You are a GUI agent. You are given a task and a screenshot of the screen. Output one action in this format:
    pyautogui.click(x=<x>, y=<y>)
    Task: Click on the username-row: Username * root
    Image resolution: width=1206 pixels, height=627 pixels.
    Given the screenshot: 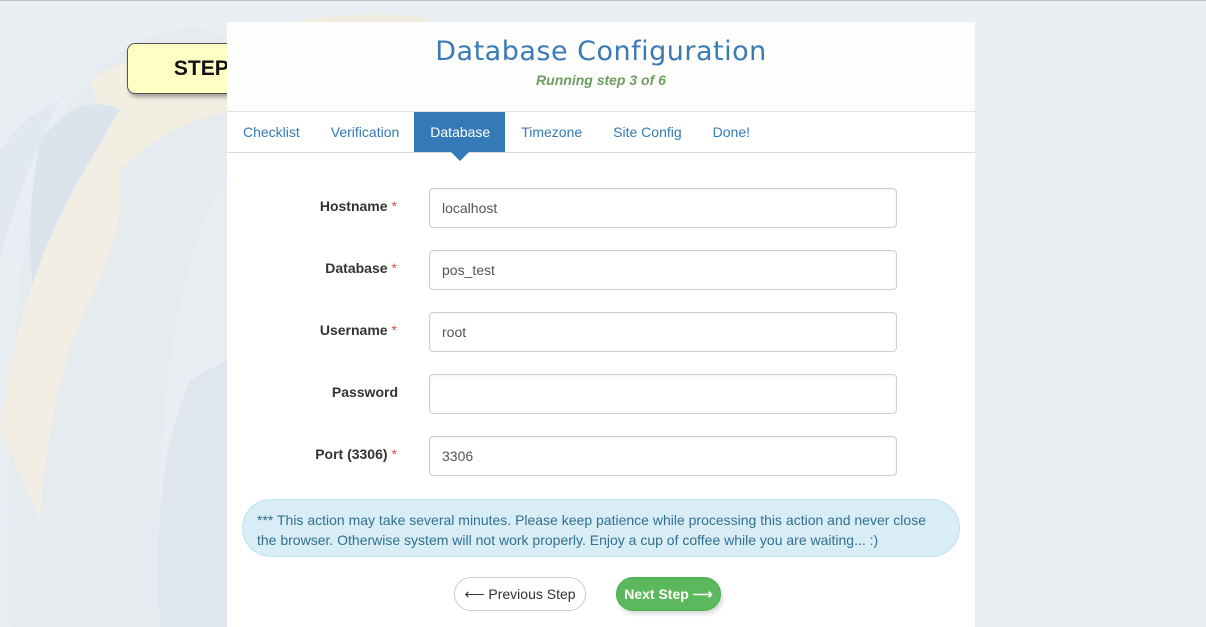 What is the action you would take?
    pyautogui.click(x=601, y=332)
    